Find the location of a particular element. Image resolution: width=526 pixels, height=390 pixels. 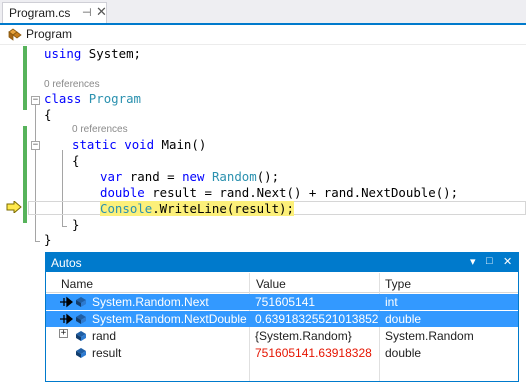

autos-row: result 751605141.63918328 double is located at coordinates (282, 353).